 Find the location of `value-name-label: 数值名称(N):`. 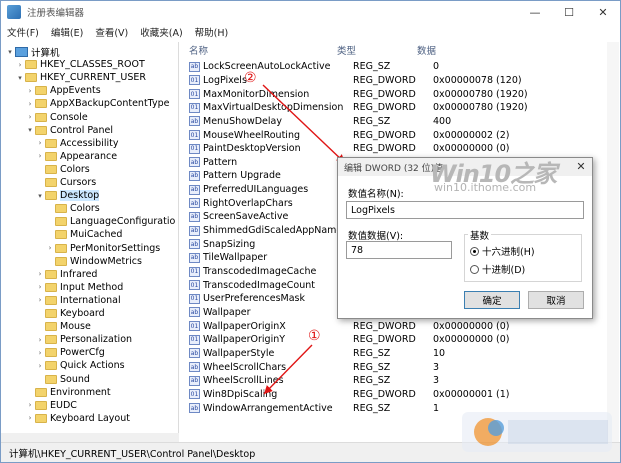

value-name-label: 数值名称(N): is located at coordinates (376, 194).